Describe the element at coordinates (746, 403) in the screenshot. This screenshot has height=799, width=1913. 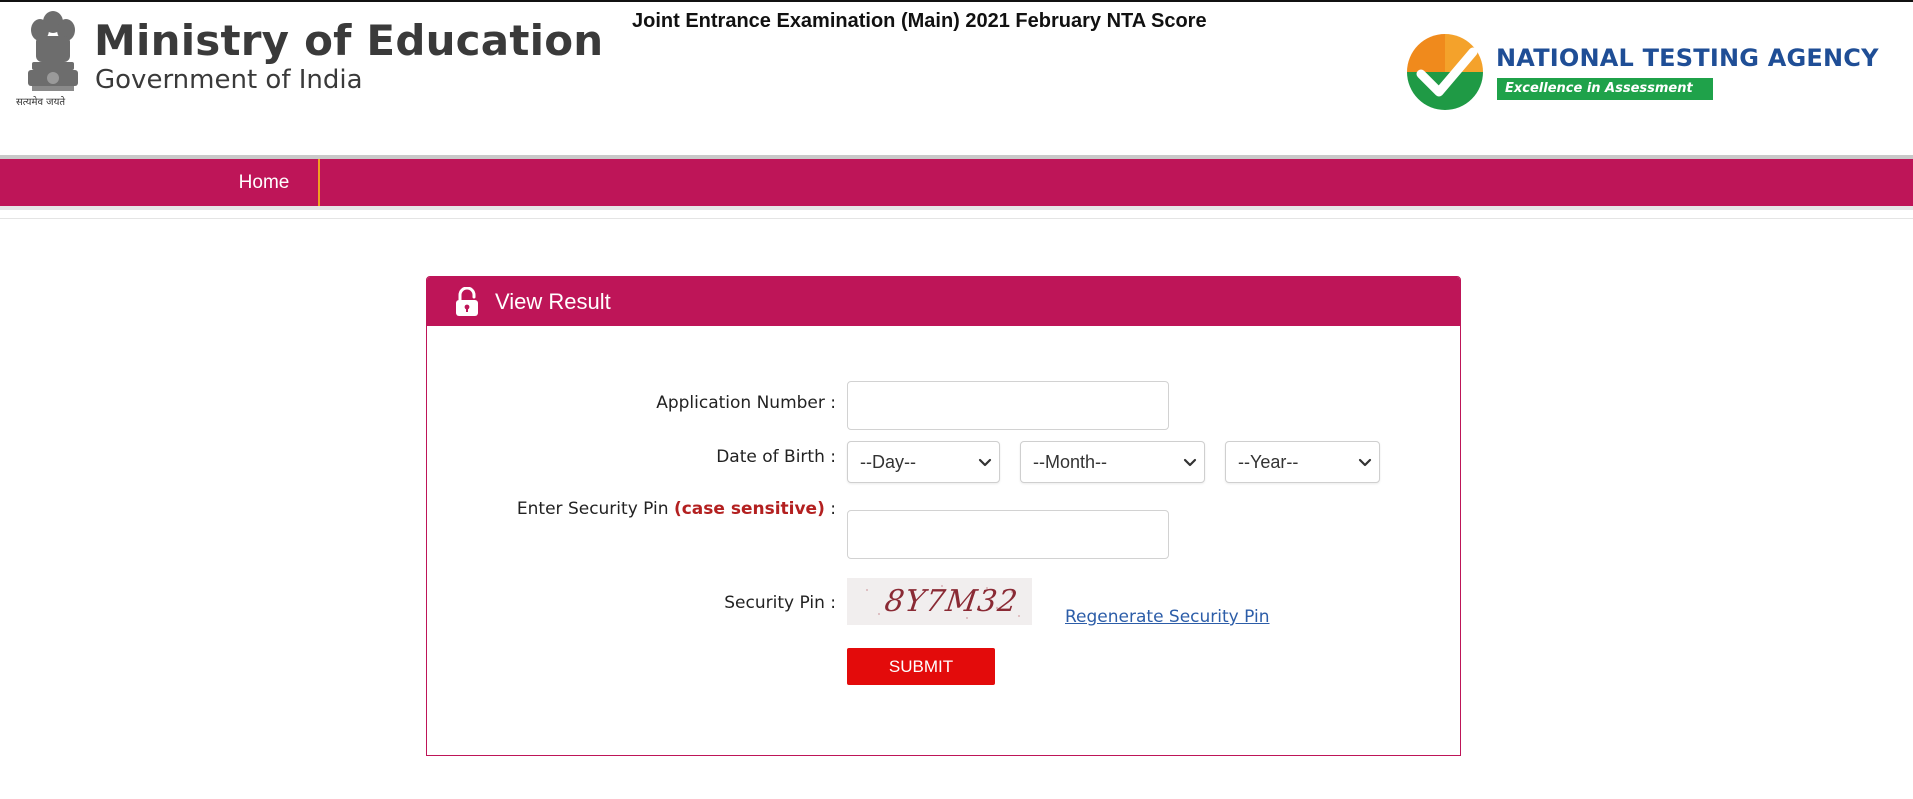
I see `application-number-label: Application Number :` at that location.